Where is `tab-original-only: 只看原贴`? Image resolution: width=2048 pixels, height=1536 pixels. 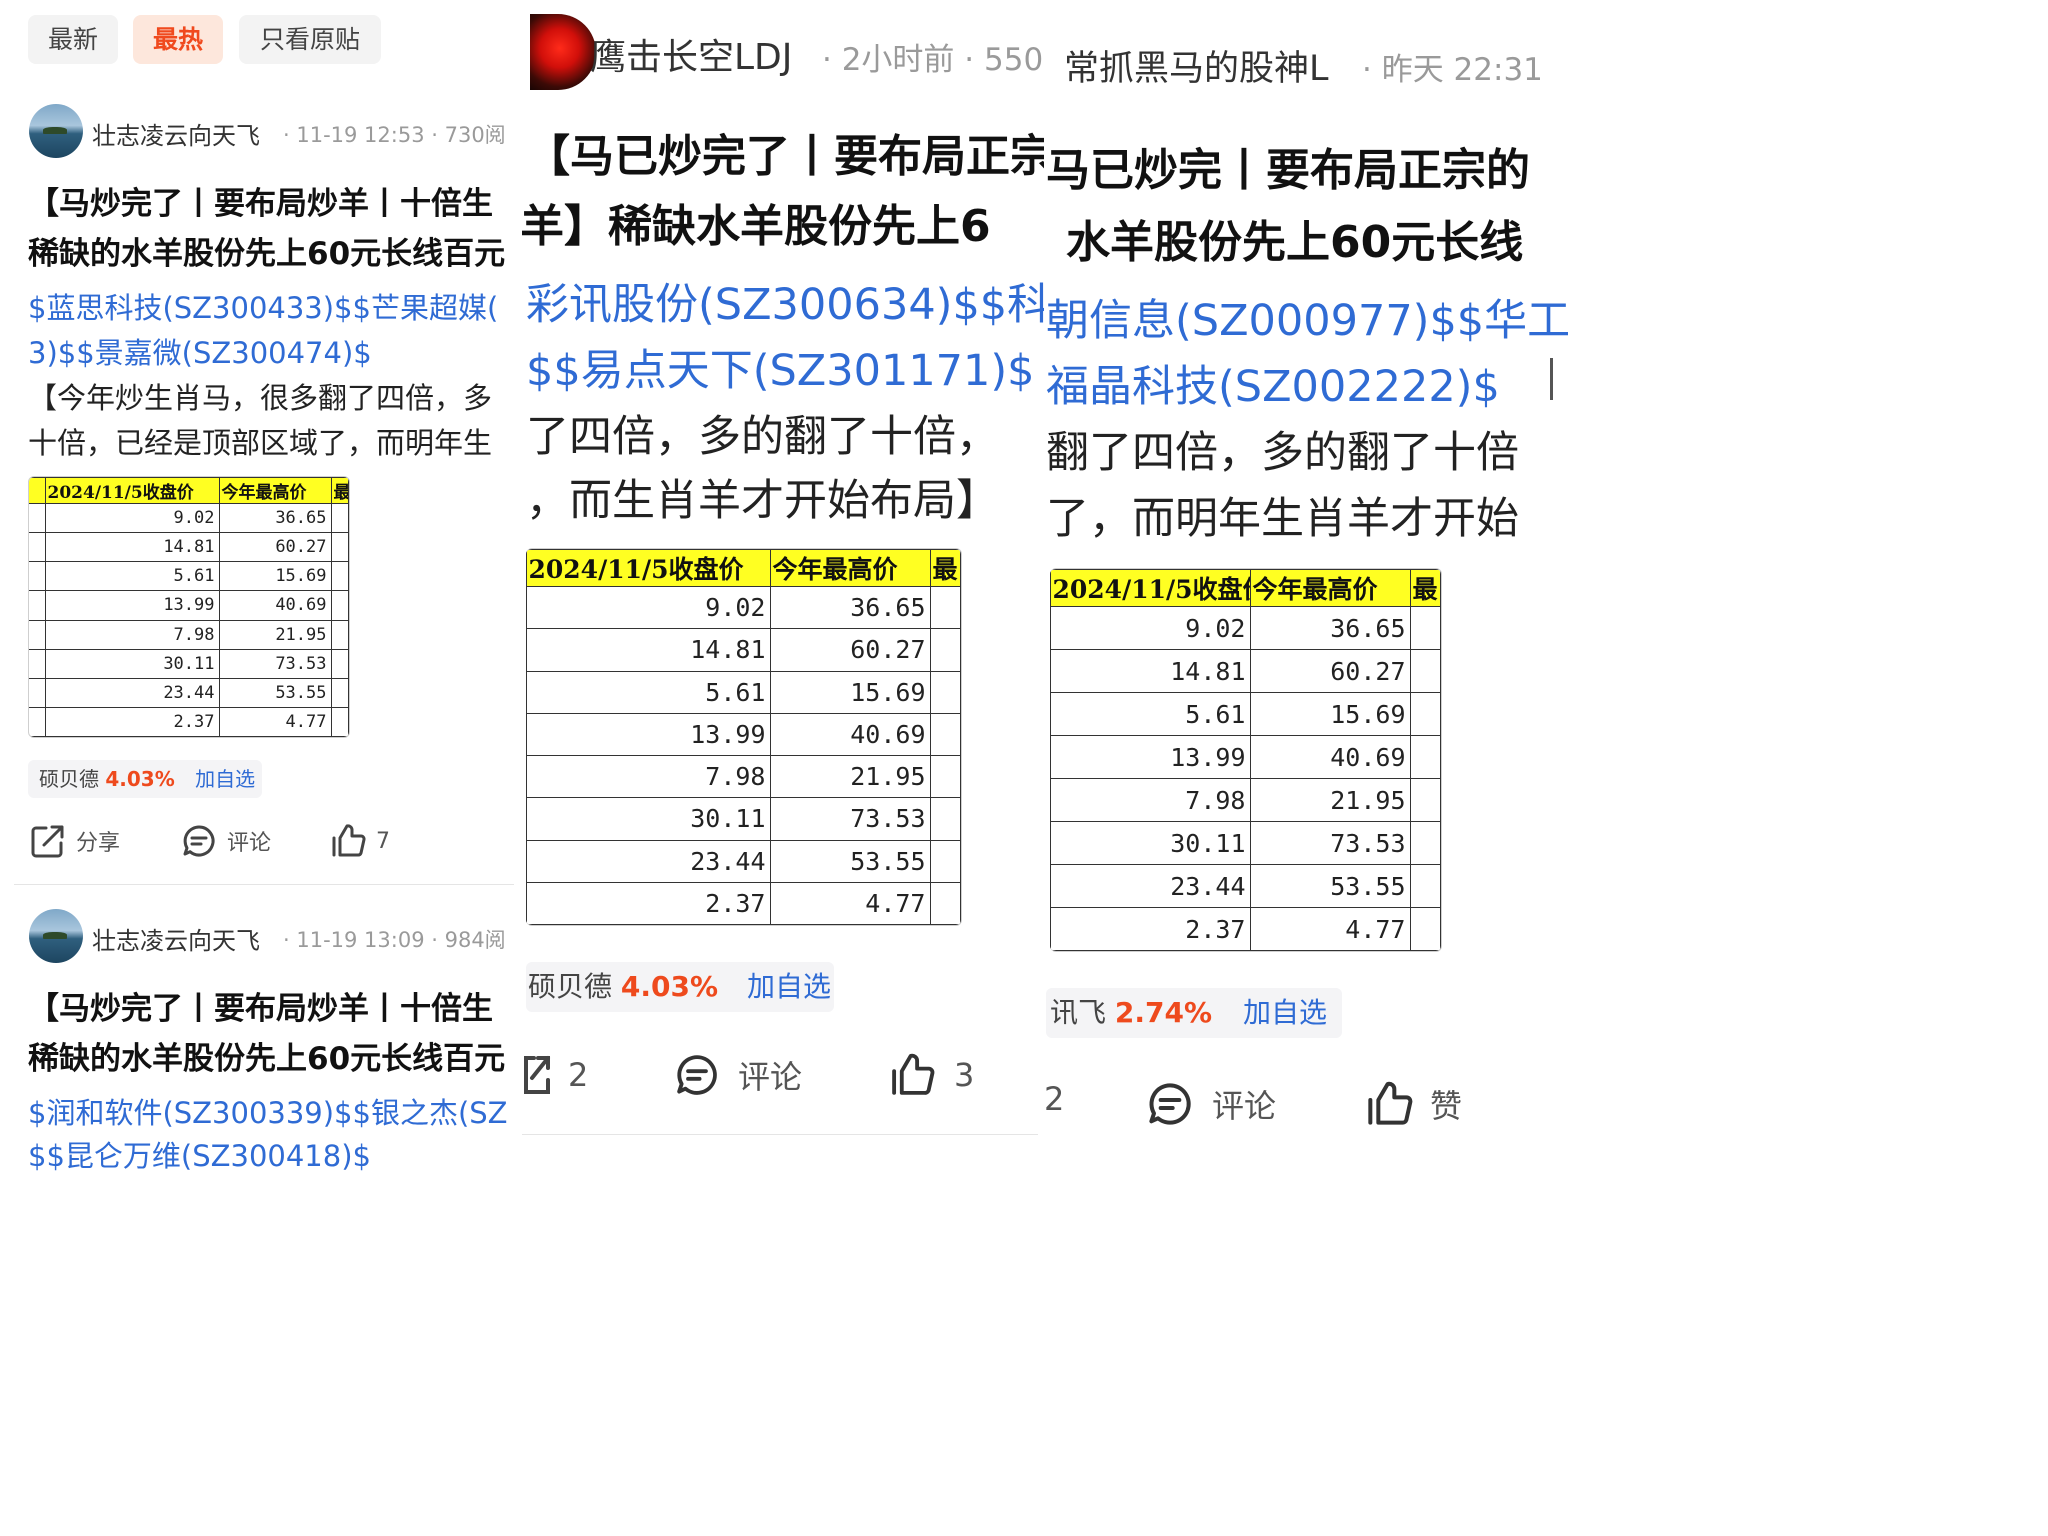
tab-original-only: 只看原贴 is located at coordinates (310, 39).